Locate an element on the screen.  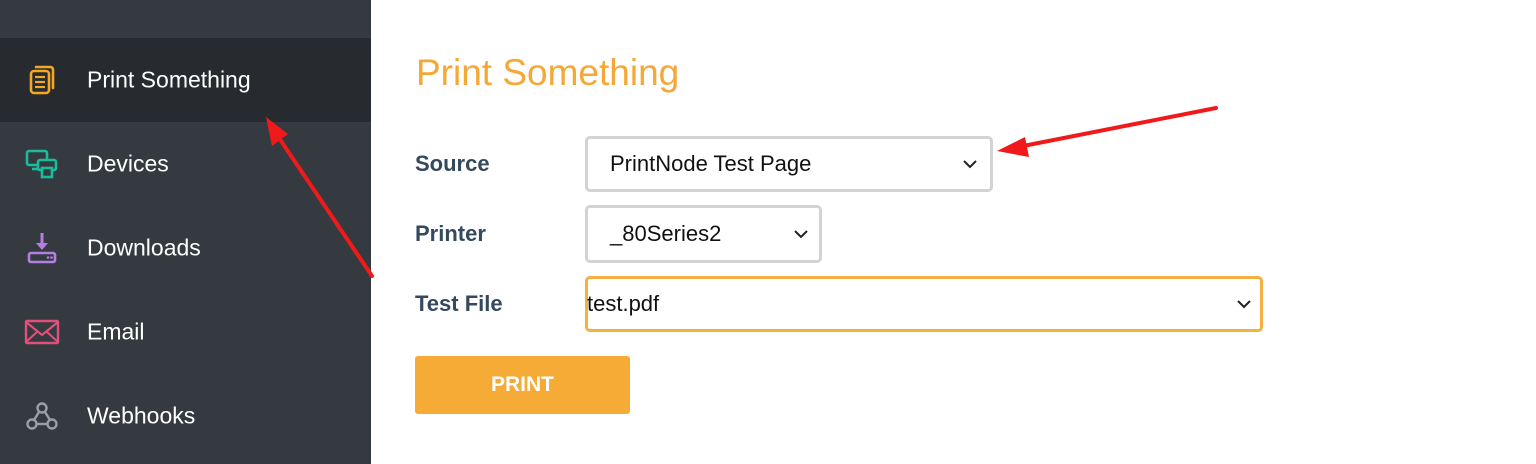
page-title: Print Something is located at coordinates (548, 72).